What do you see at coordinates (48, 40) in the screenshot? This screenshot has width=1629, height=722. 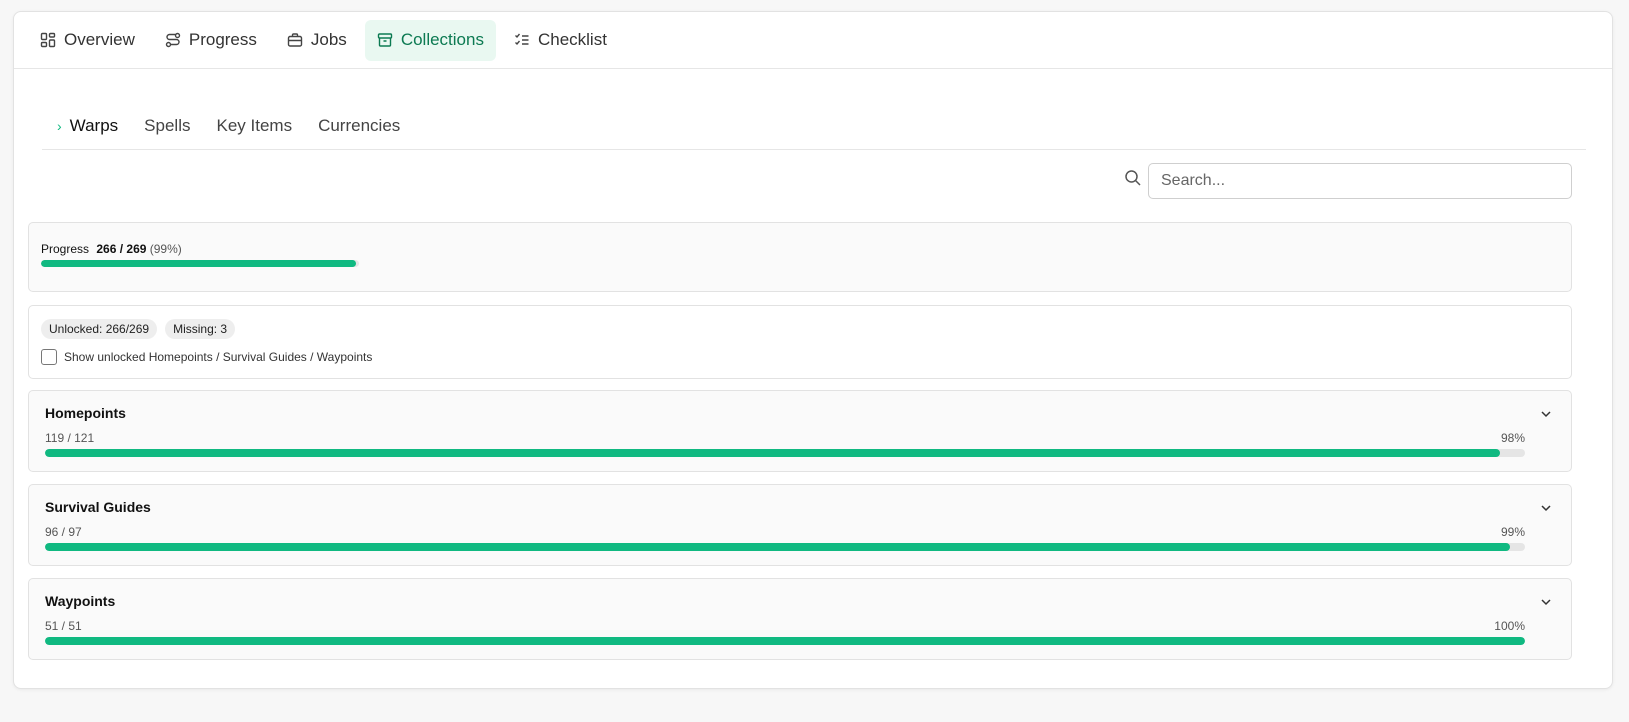 I see `dashboard-icon` at bounding box center [48, 40].